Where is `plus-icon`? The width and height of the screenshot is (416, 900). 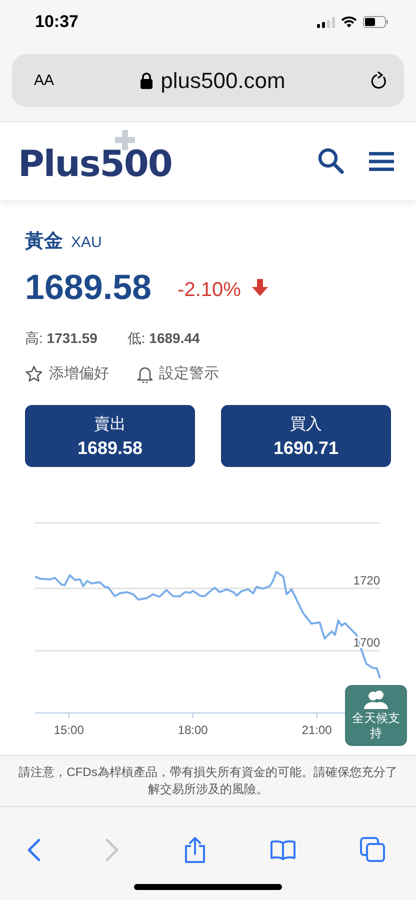 plus-icon is located at coordinates (125, 140).